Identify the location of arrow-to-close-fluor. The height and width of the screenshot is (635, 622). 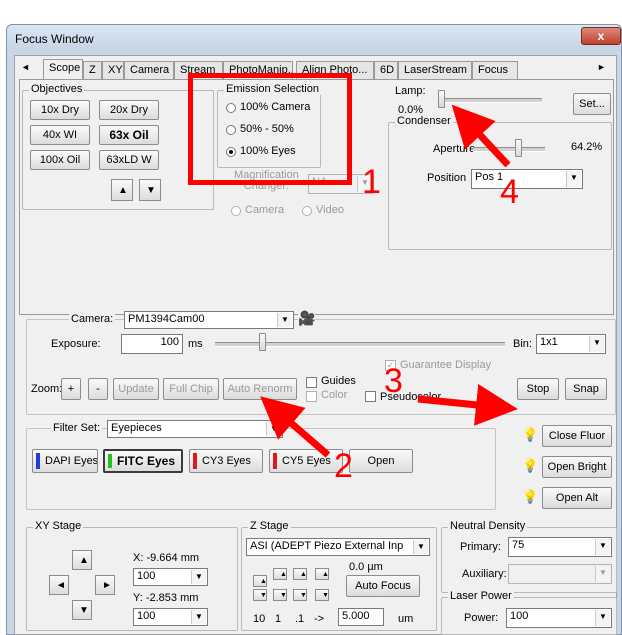
(467, 404).